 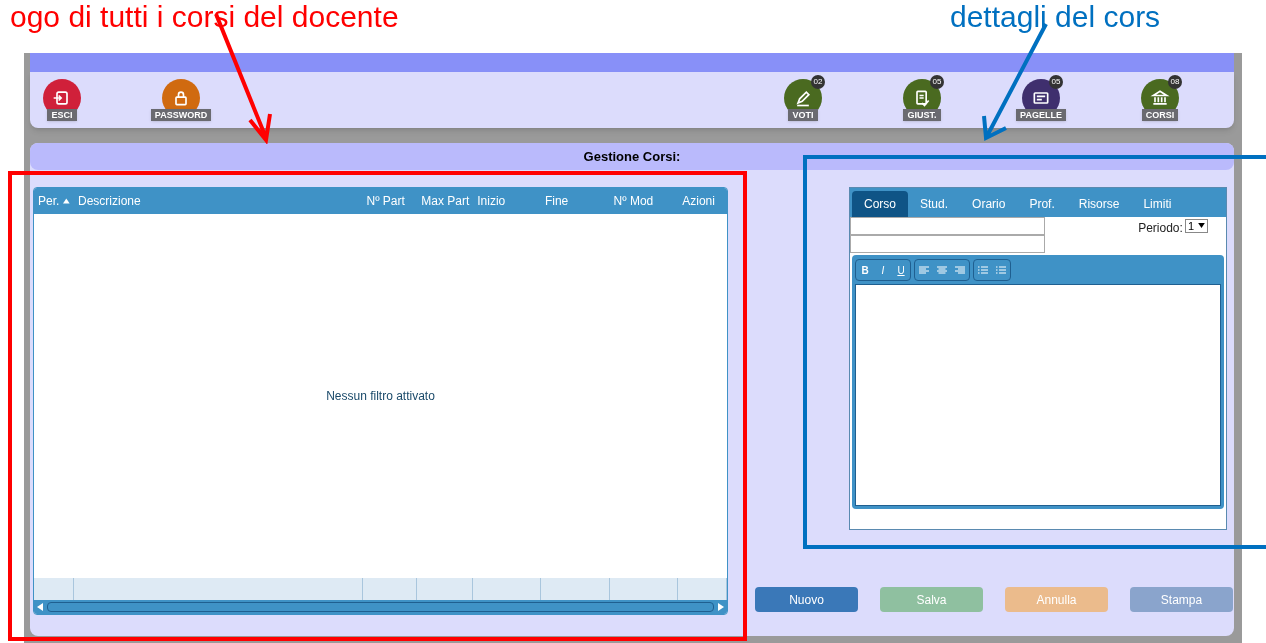 What do you see at coordinates (445, 201) in the screenshot?
I see `column-header: Max Part` at bounding box center [445, 201].